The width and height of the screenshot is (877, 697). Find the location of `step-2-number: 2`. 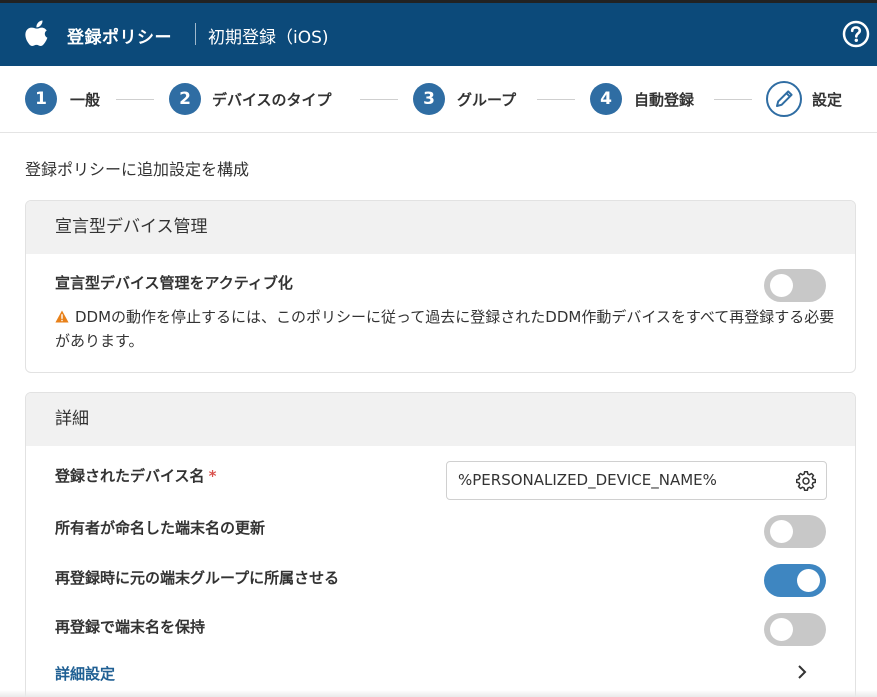

step-2-number: 2 is located at coordinates (185, 99).